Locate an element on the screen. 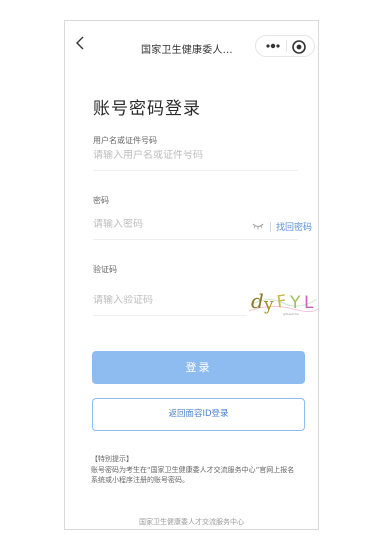  password-label: 密码 is located at coordinates (101, 200).